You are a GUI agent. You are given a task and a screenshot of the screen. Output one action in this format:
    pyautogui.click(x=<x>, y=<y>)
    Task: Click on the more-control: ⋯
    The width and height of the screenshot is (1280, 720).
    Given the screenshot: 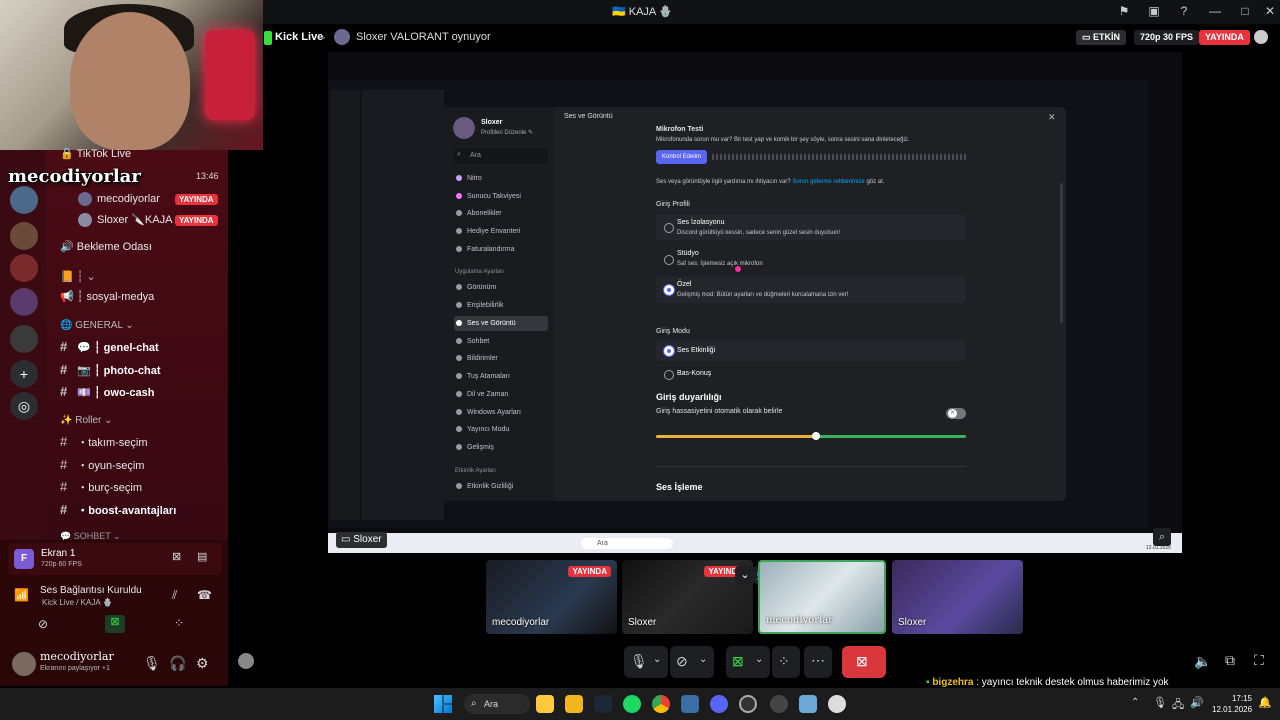 What is the action you would take?
    pyautogui.click(x=818, y=662)
    